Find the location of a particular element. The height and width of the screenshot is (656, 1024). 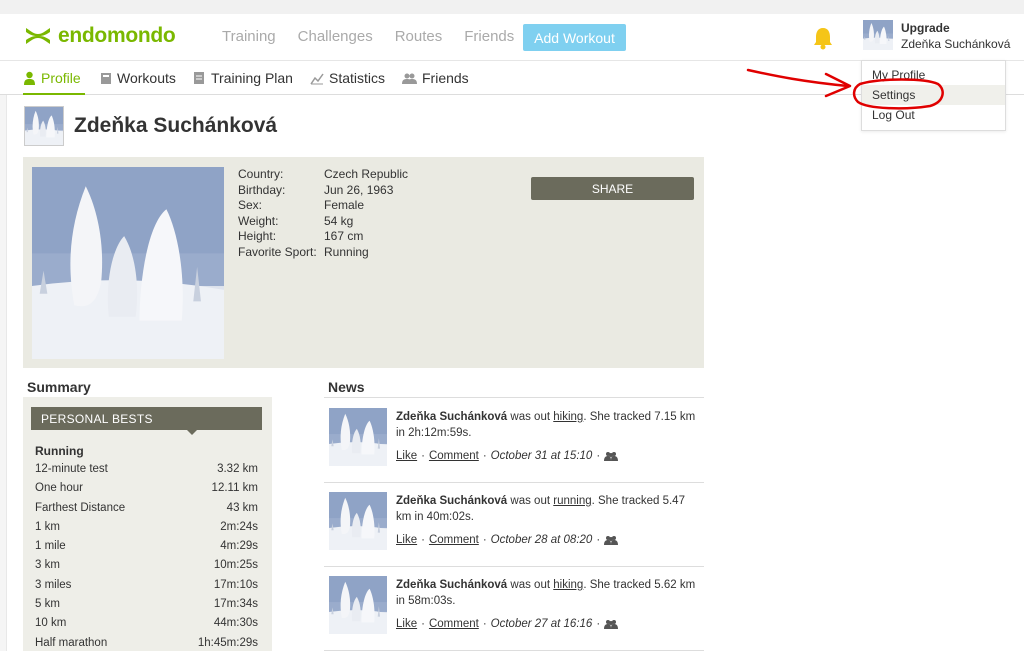

pb-row: 12-minute test 3.32 km is located at coordinates (146, 472).